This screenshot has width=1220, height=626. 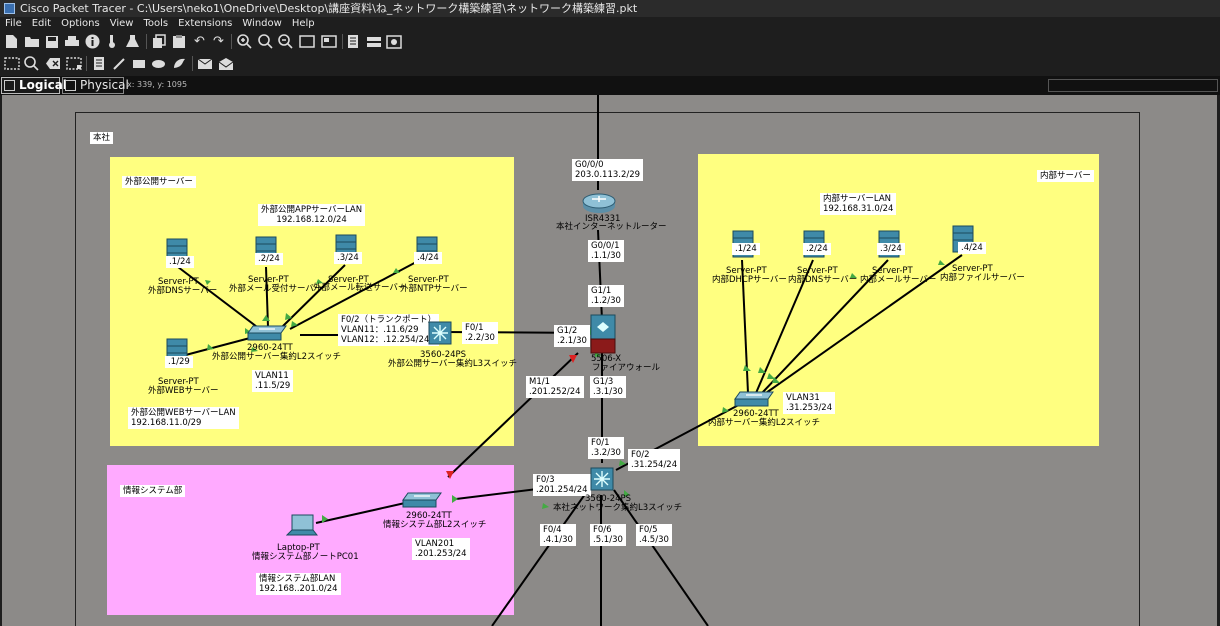 What do you see at coordinates (132, 41) in the screenshot?
I see `wizard-flask-icon` at bounding box center [132, 41].